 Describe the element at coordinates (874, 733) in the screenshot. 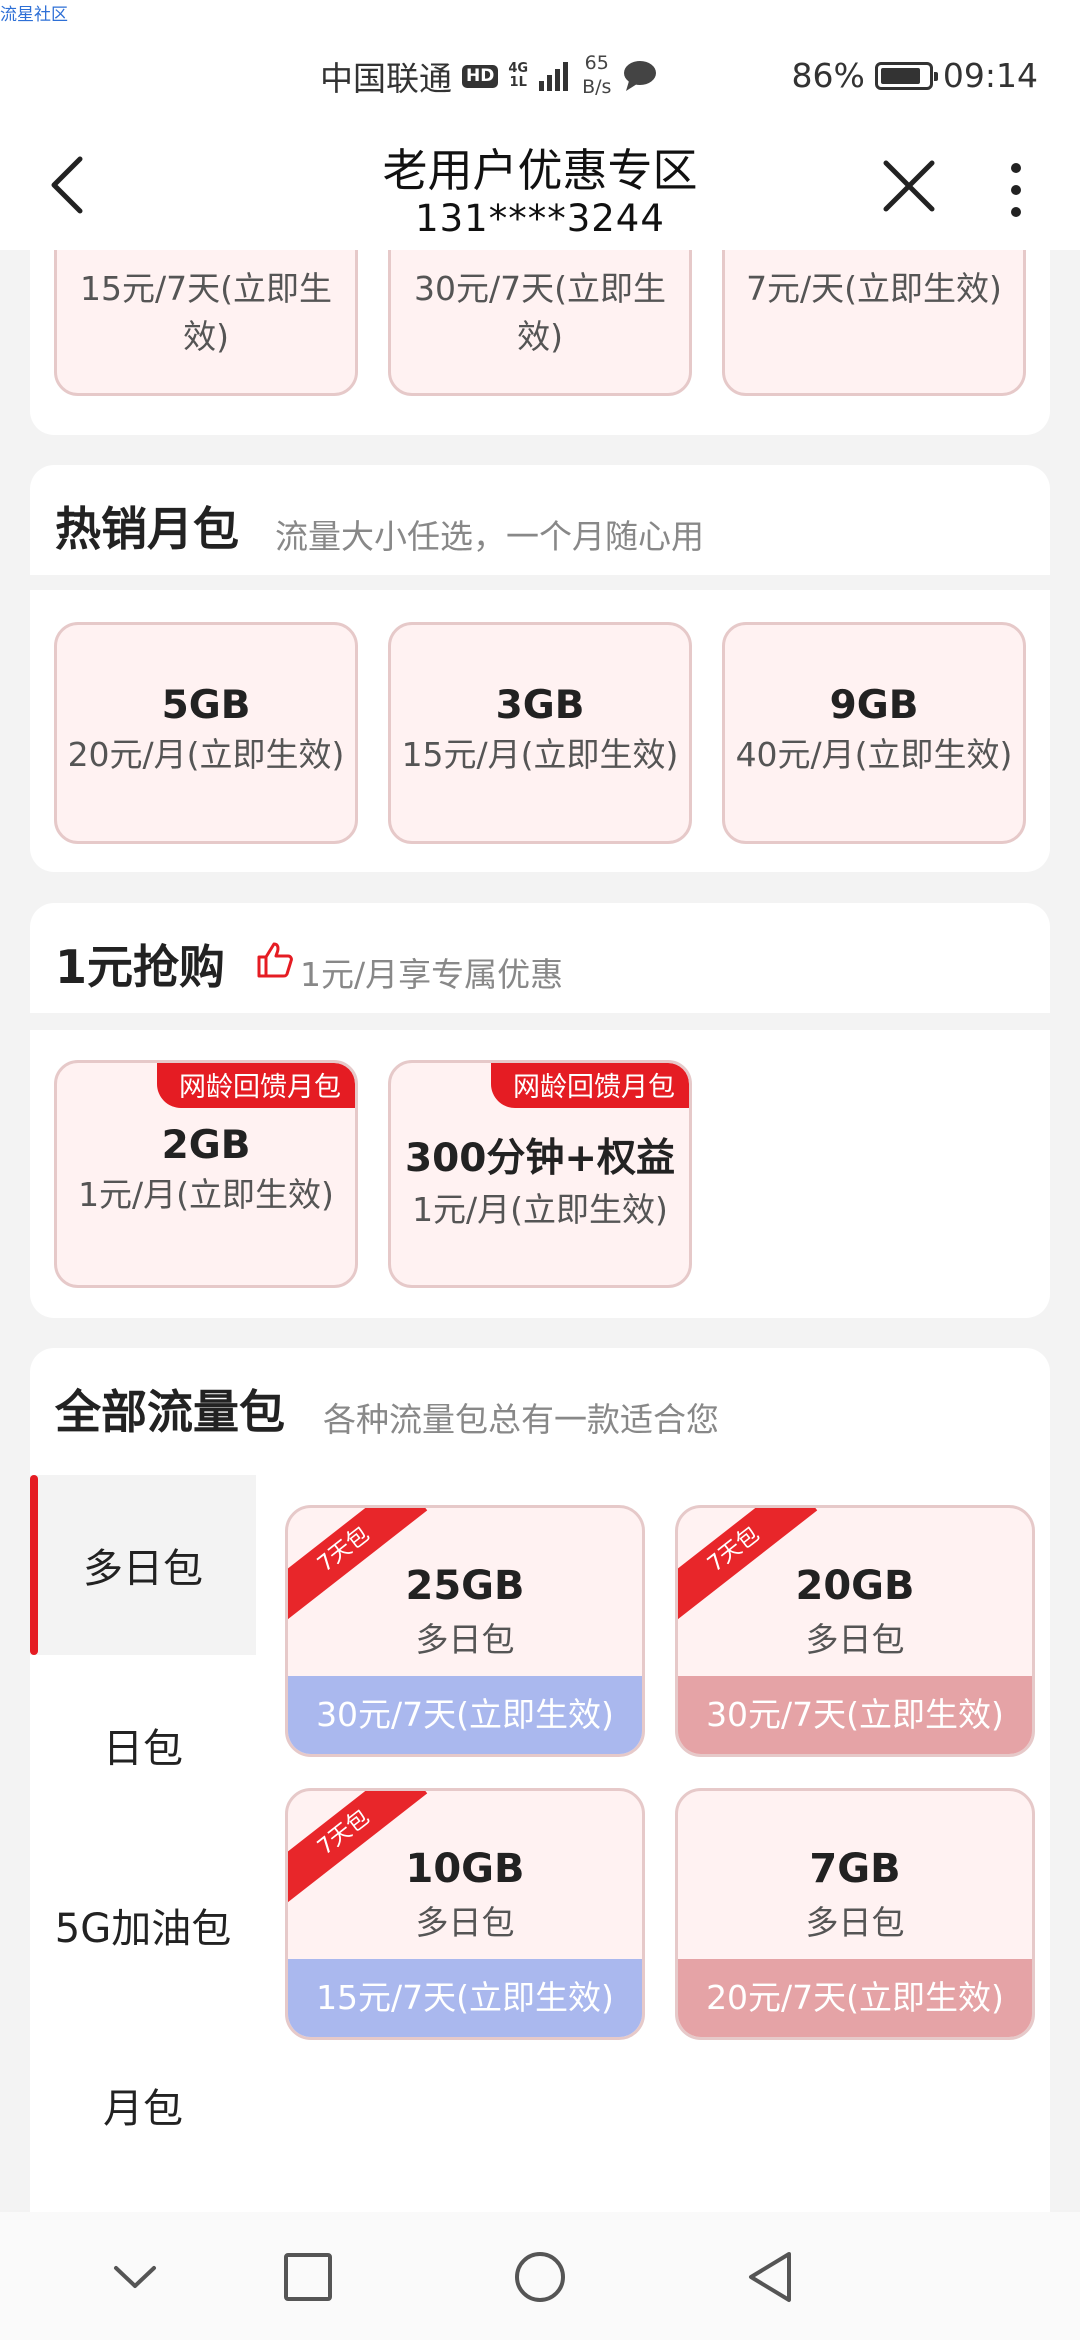

I see `hot-package-item: 9GB 40元/月(立即生效)` at that location.